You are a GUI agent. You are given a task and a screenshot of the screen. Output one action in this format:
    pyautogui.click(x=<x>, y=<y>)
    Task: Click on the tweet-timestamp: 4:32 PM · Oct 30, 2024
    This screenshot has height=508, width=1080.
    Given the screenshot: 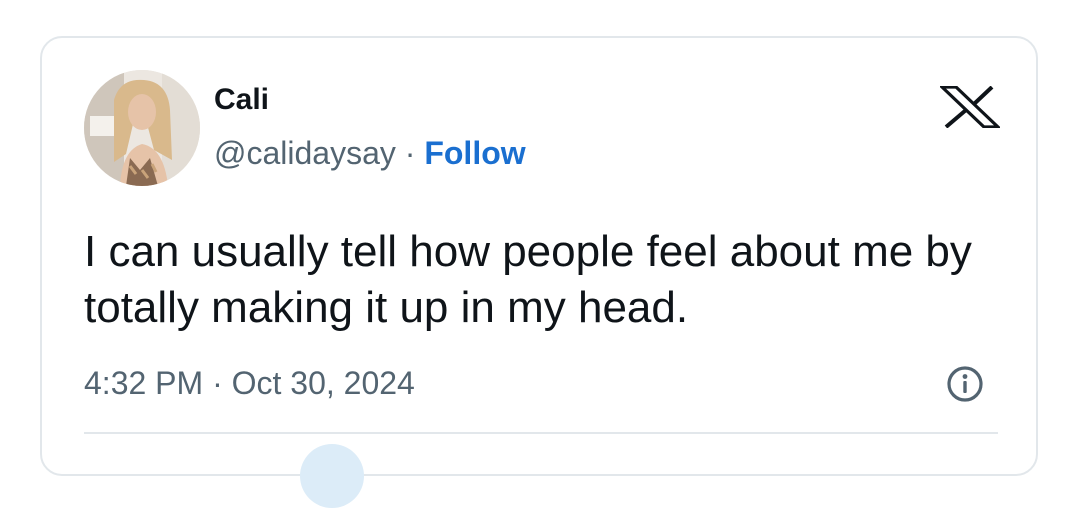 What is the action you would take?
    pyautogui.click(x=249, y=383)
    